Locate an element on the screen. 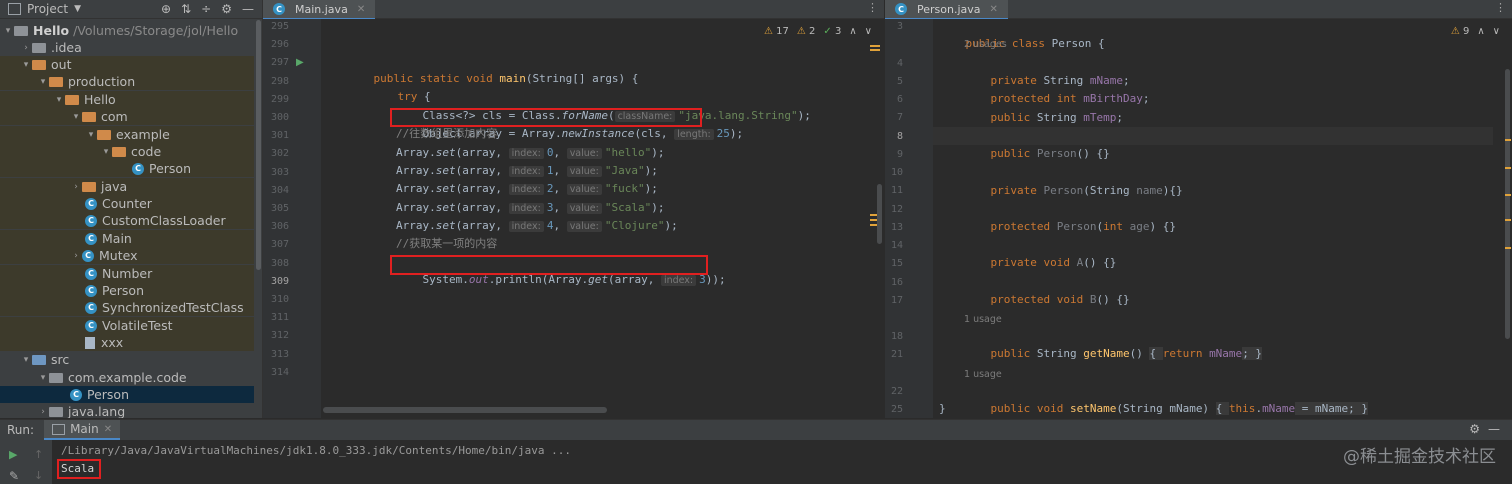  tree-item-person-class: C Person is located at coordinates (127, 168).